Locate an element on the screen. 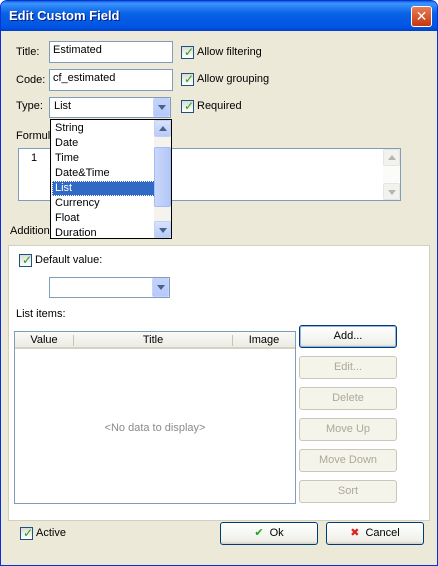 Image resolution: width=438 pixels, height=566 pixels. move-up-button: Move Up is located at coordinates (348, 429).